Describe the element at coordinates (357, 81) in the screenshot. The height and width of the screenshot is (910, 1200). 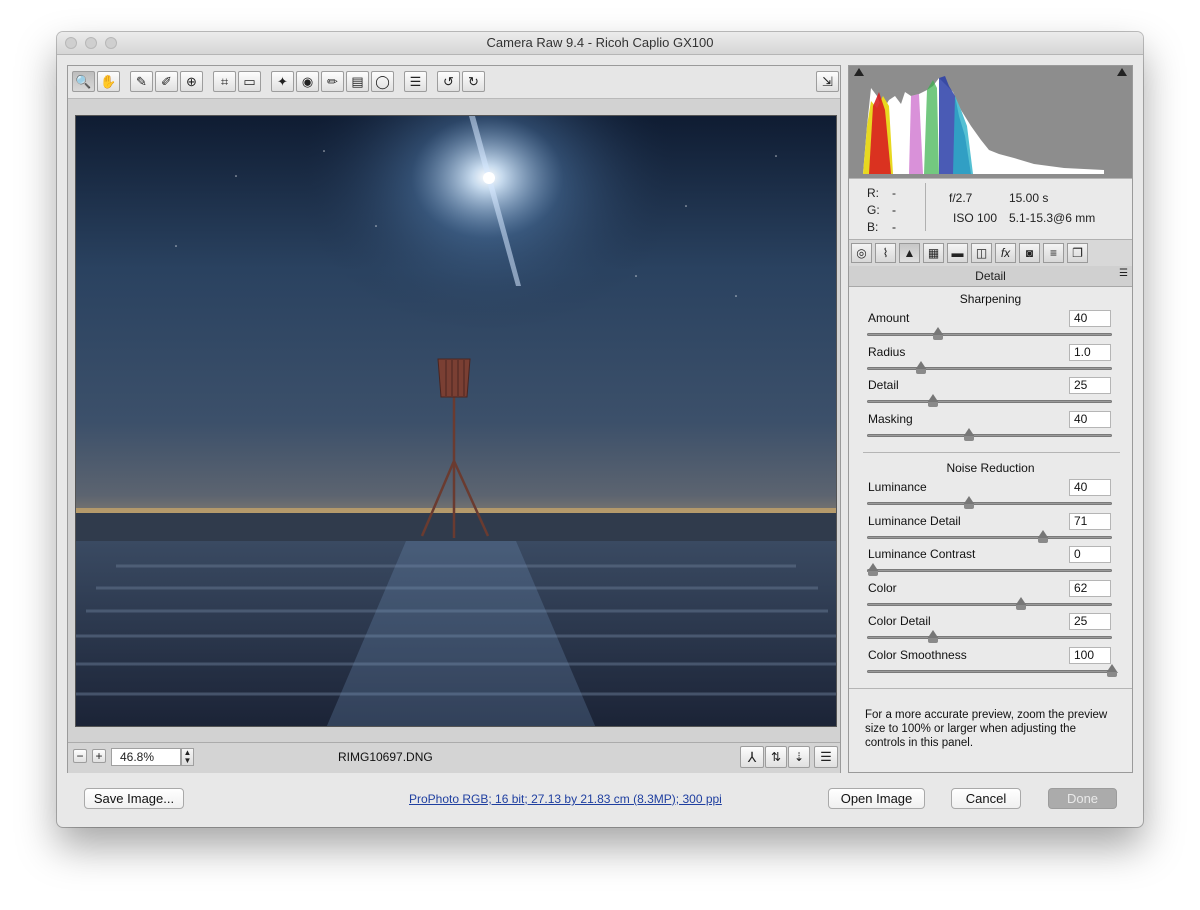
I see `graduated-filter-tool-icon: ▤` at that location.